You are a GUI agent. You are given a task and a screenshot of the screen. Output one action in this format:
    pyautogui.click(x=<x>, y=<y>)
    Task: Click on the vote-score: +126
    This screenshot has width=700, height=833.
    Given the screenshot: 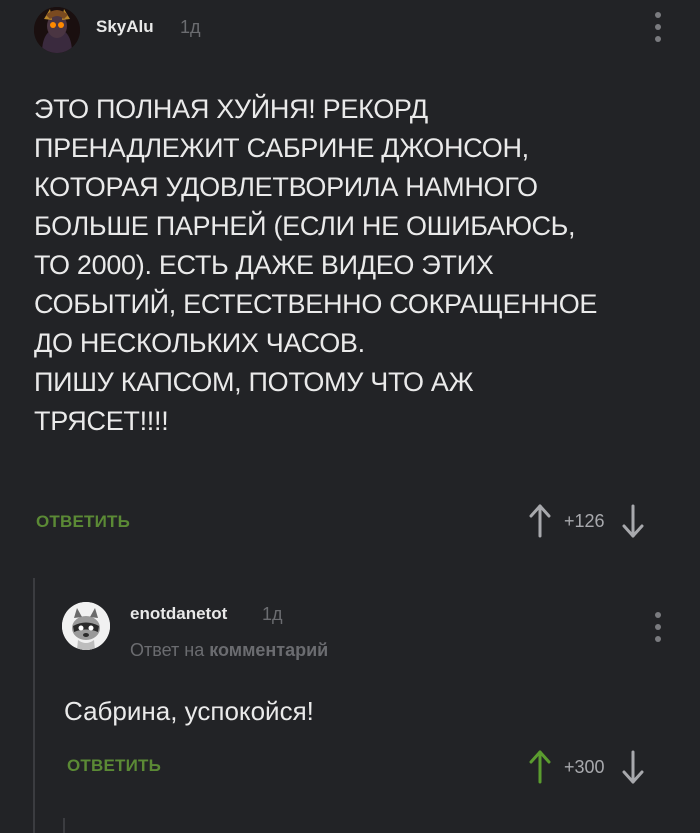 What is the action you would take?
    pyautogui.click(x=584, y=520)
    